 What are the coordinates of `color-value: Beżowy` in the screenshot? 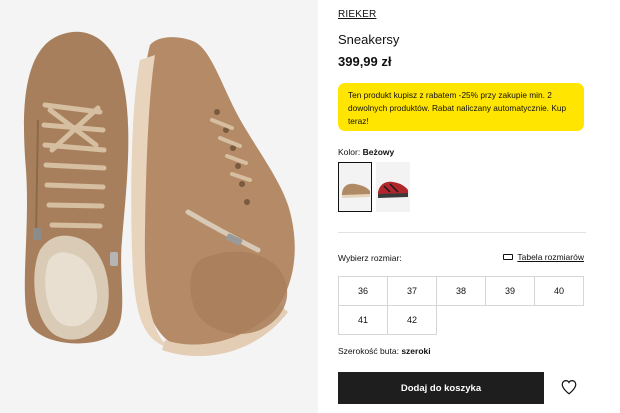 It's located at (378, 152).